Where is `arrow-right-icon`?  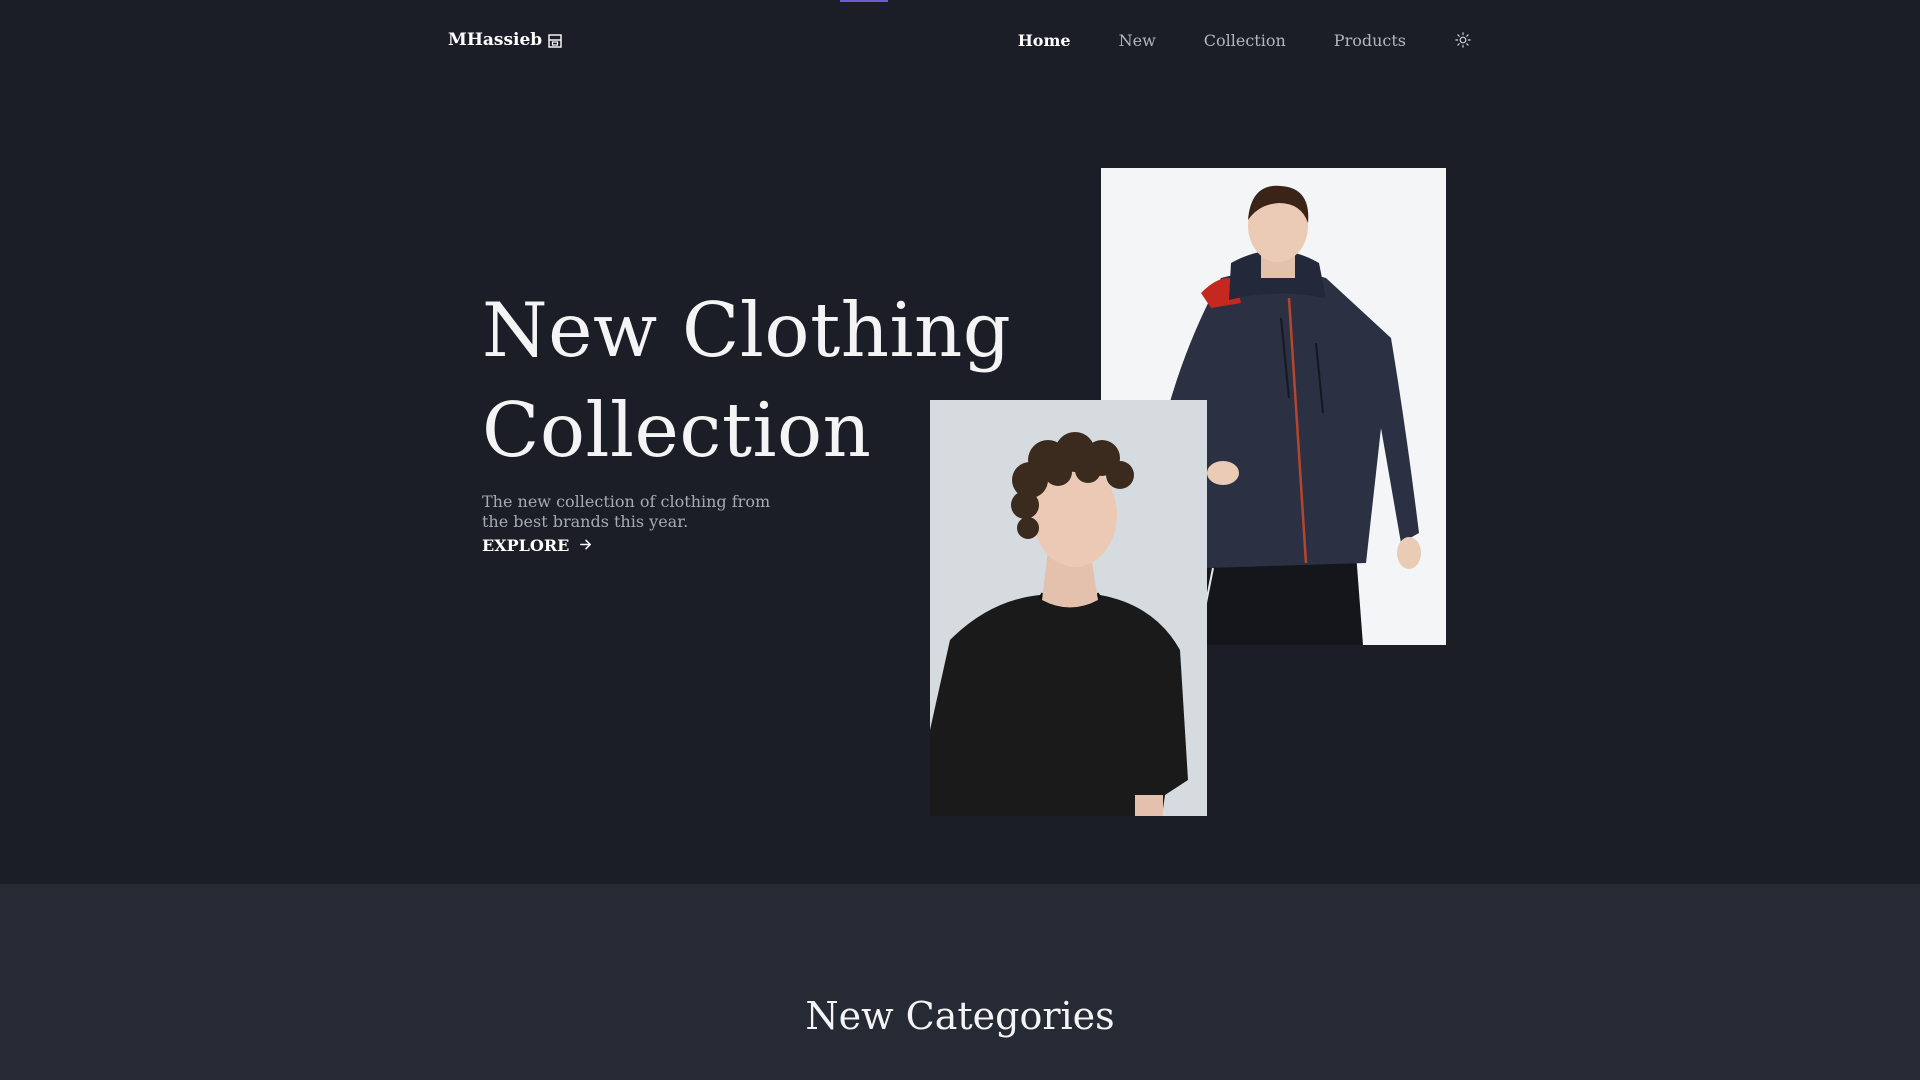
arrow-right-icon is located at coordinates (585, 545).